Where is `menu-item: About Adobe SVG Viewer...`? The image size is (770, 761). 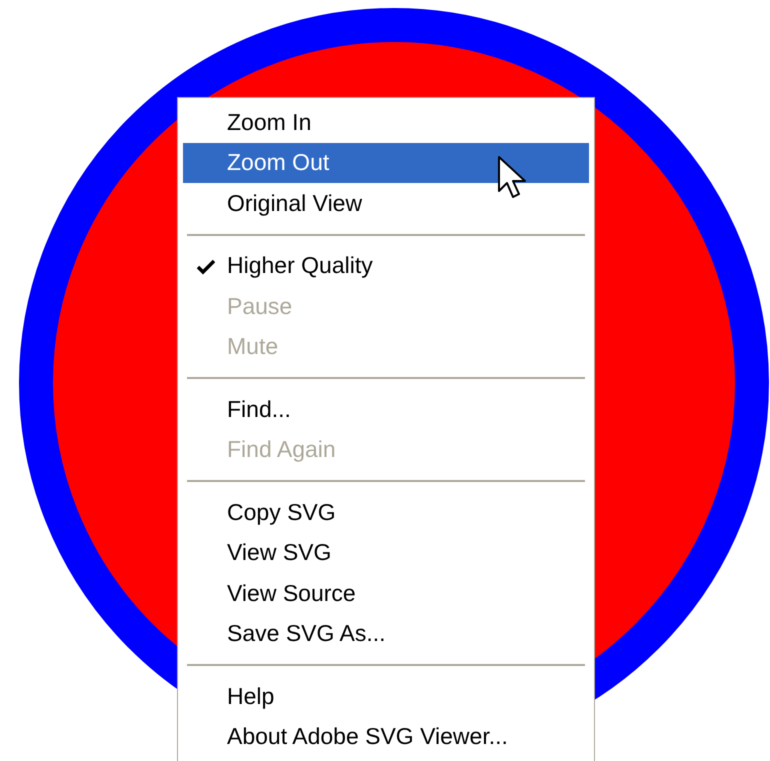 menu-item: About Adobe SVG Viewer... is located at coordinates (386, 736).